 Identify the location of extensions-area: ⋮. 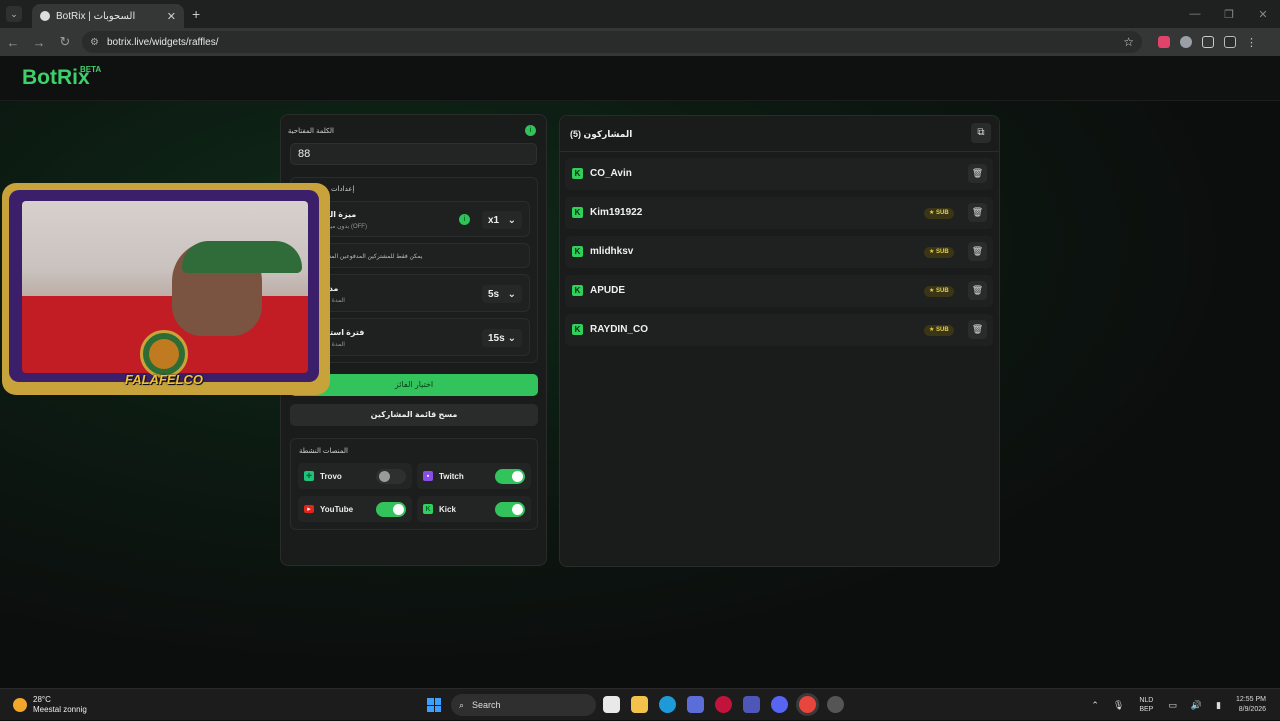
(1207, 42).